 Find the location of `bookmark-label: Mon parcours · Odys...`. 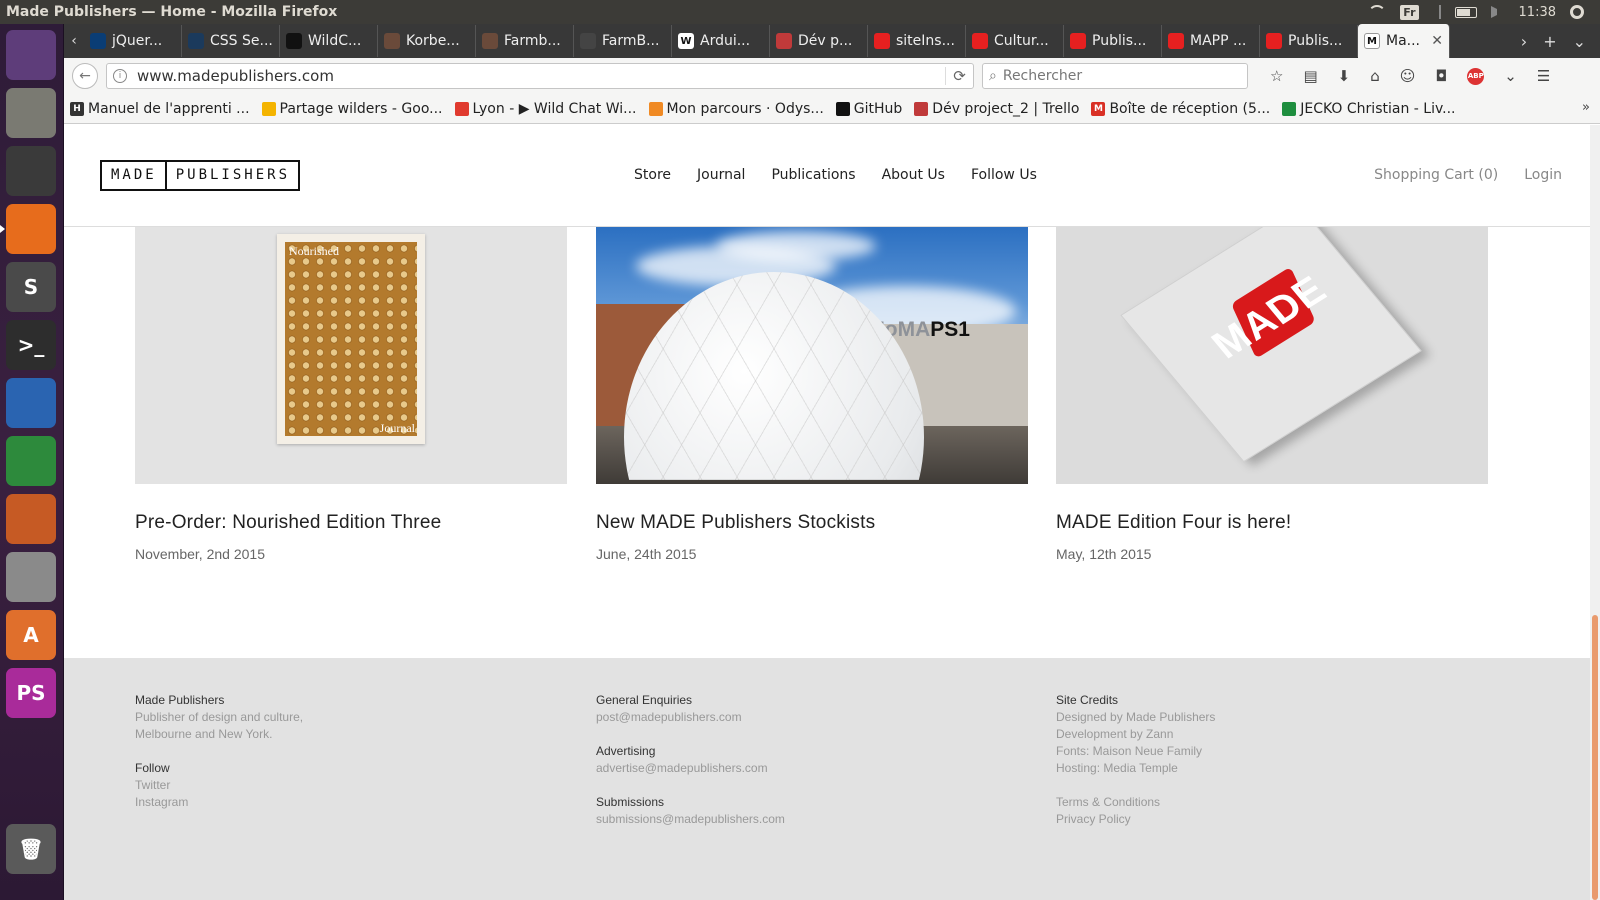

bookmark-label: Mon parcours · Odys... is located at coordinates (745, 108).